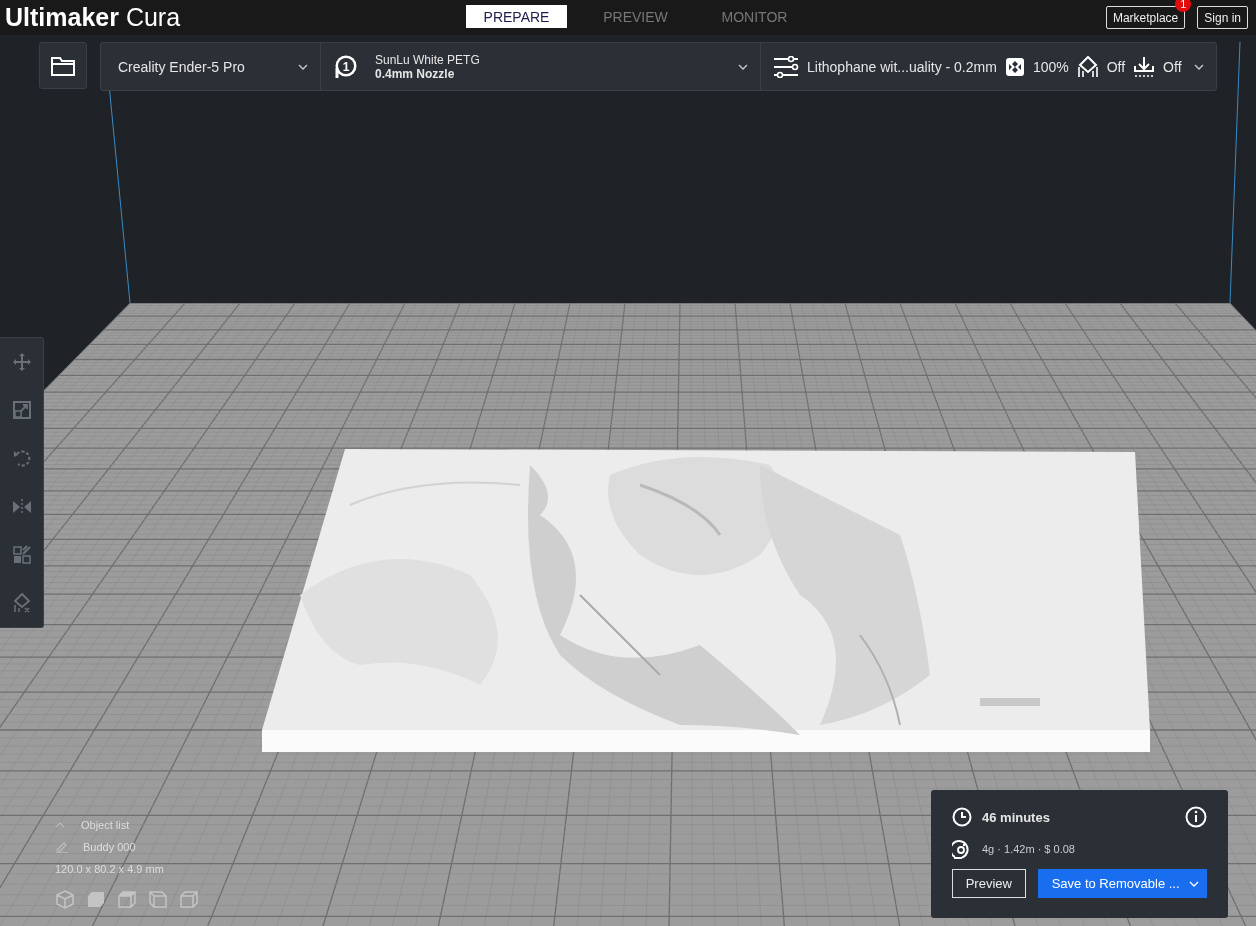 This screenshot has width=1256, height=926. What do you see at coordinates (158, 899) in the screenshot?
I see `view-left-button` at bounding box center [158, 899].